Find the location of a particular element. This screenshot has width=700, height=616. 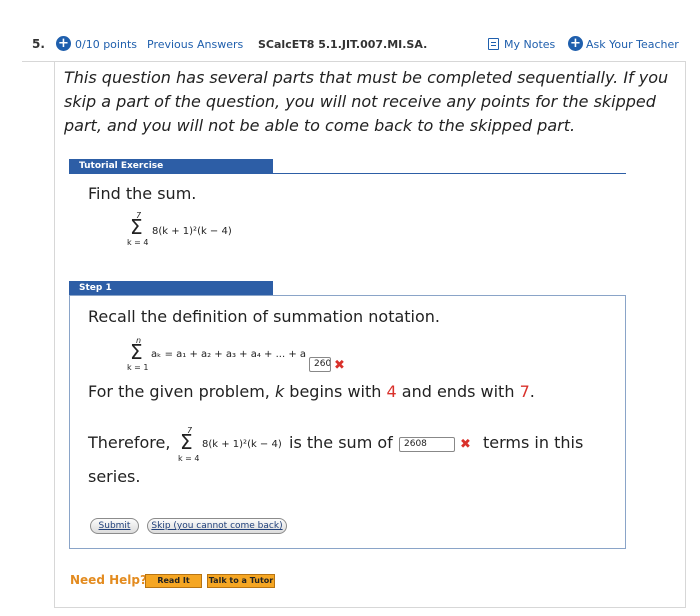

tutorial-summation: 7 Σ k = 4 8(k + 1)²(k − 4) is located at coordinates (184, 230).